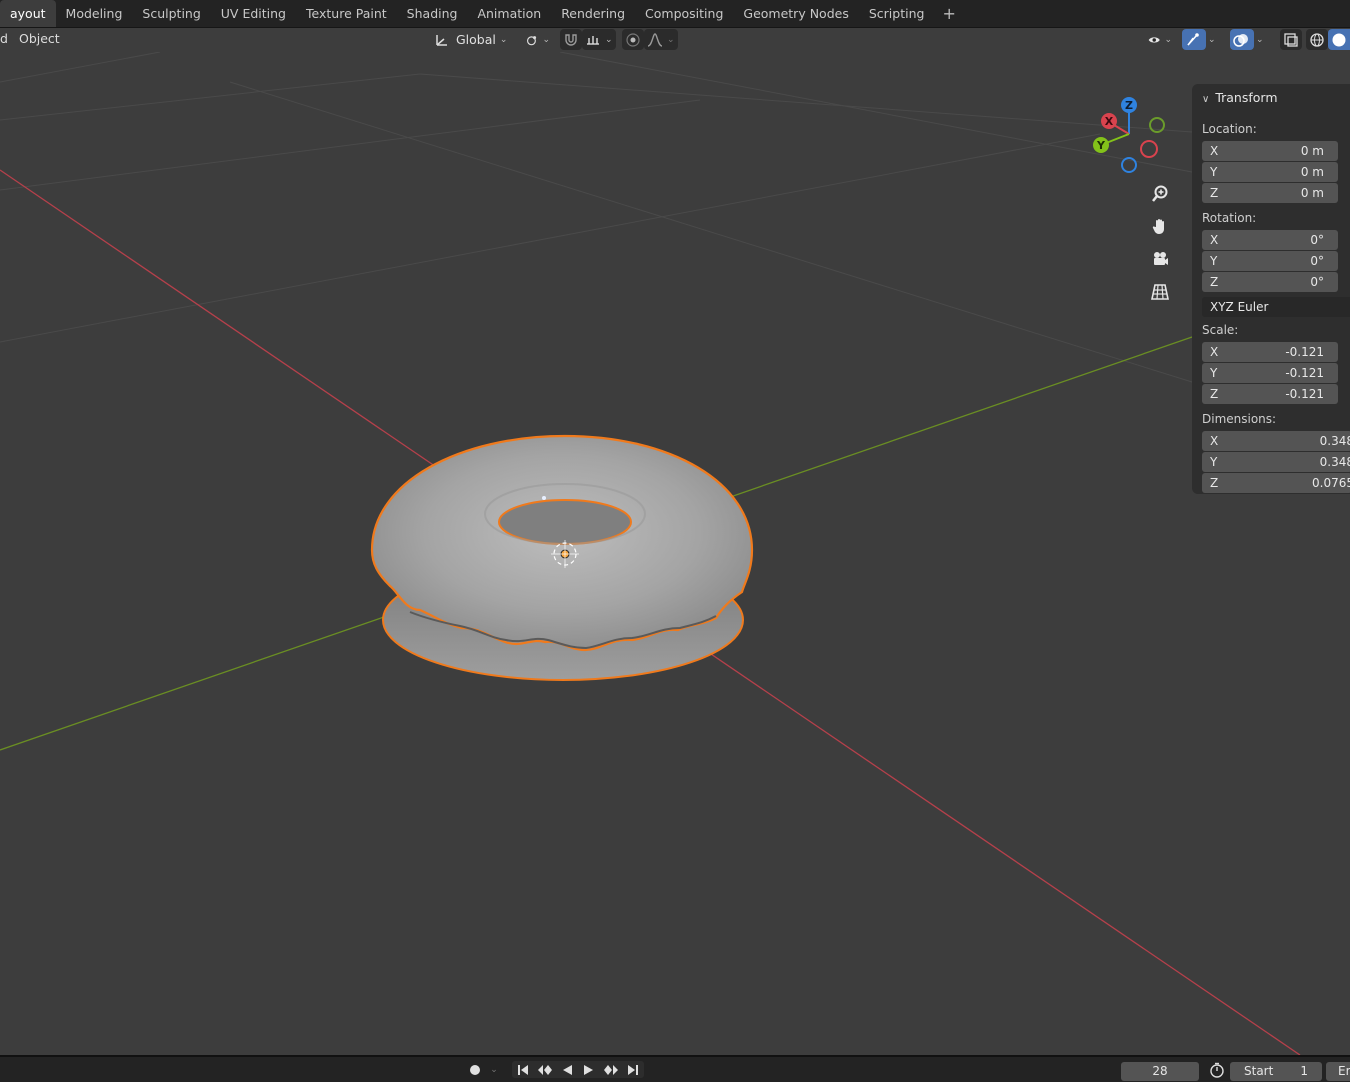 The height and width of the screenshot is (1082, 1350). Describe the element at coordinates (28, 13) in the screenshot. I see `tab-layout: ayout` at that location.